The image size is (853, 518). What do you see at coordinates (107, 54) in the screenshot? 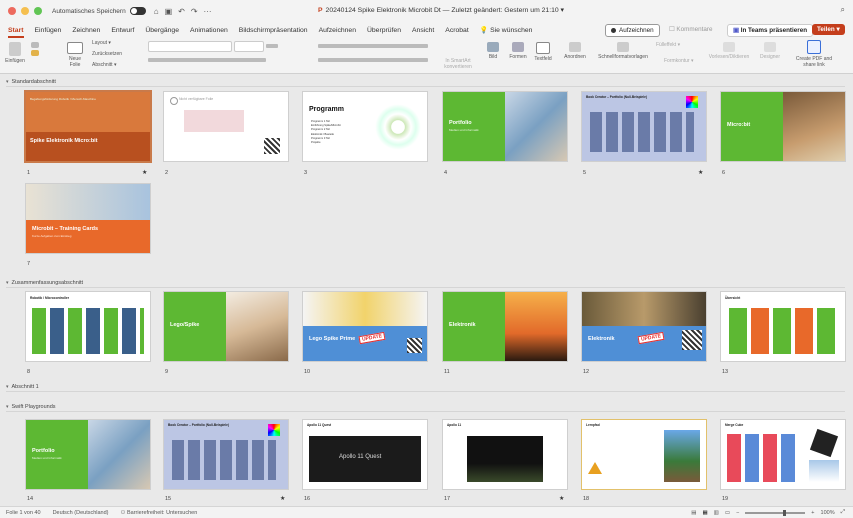
I see `reset-button: Zurücksetzen` at bounding box center [107, 54].